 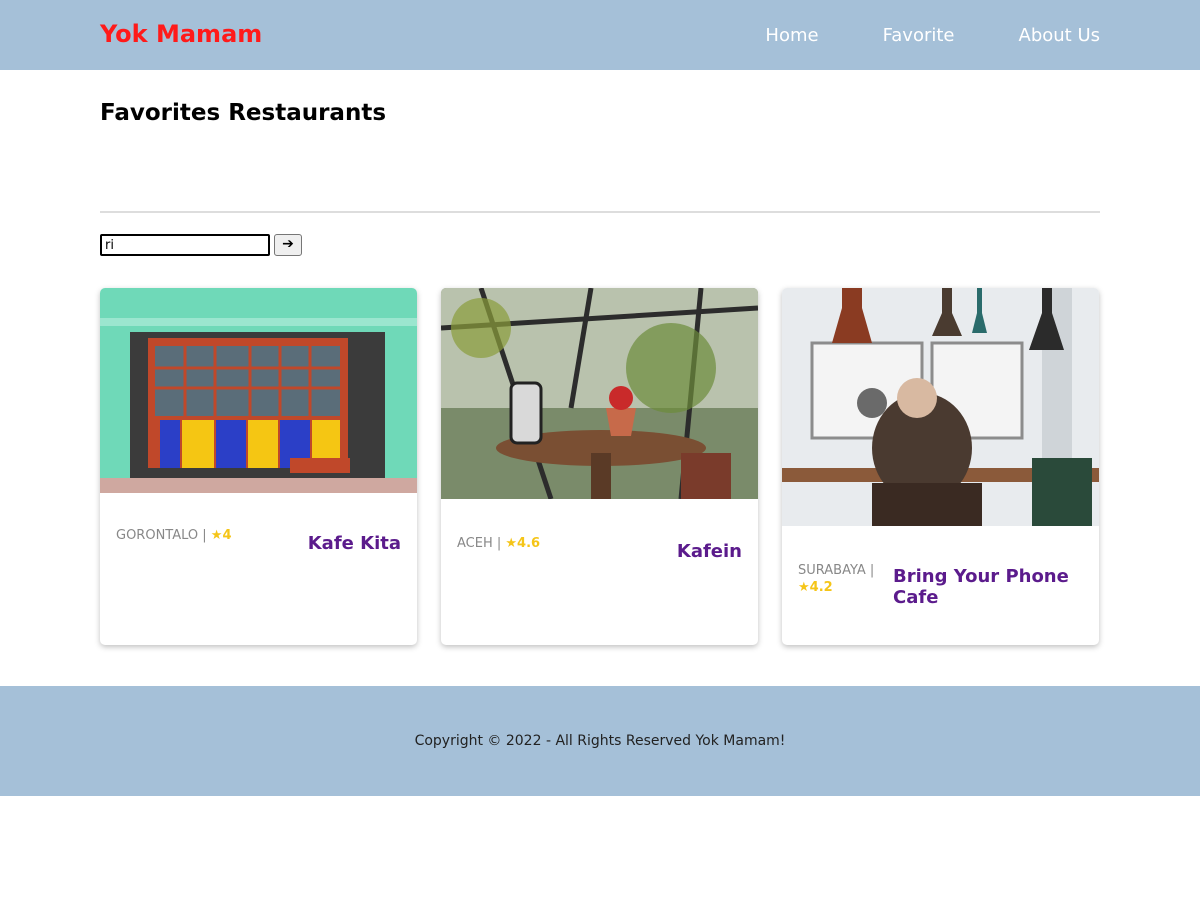 I want to click on app-header: Yok Mamam Home Favorite About Us, so click(x=600, y=35).